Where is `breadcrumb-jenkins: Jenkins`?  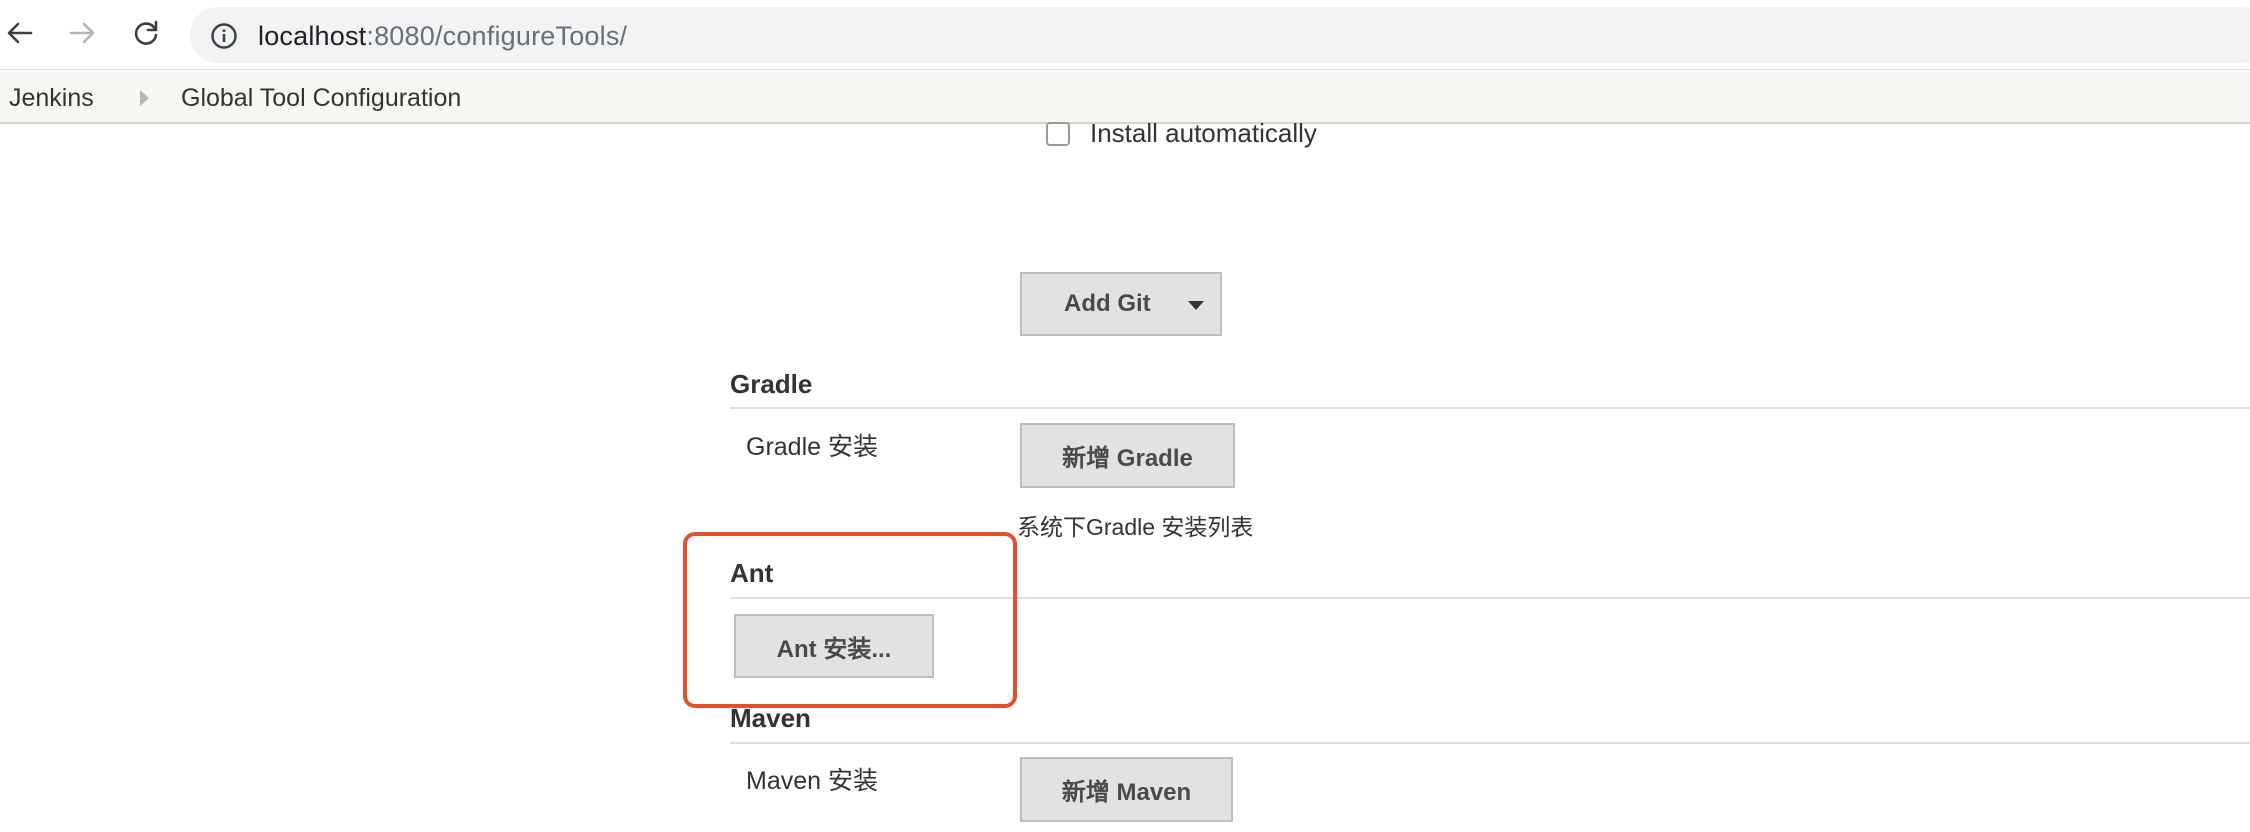 breadcrumb-jenkins: Jenkins is located at coordinates (51, 98).